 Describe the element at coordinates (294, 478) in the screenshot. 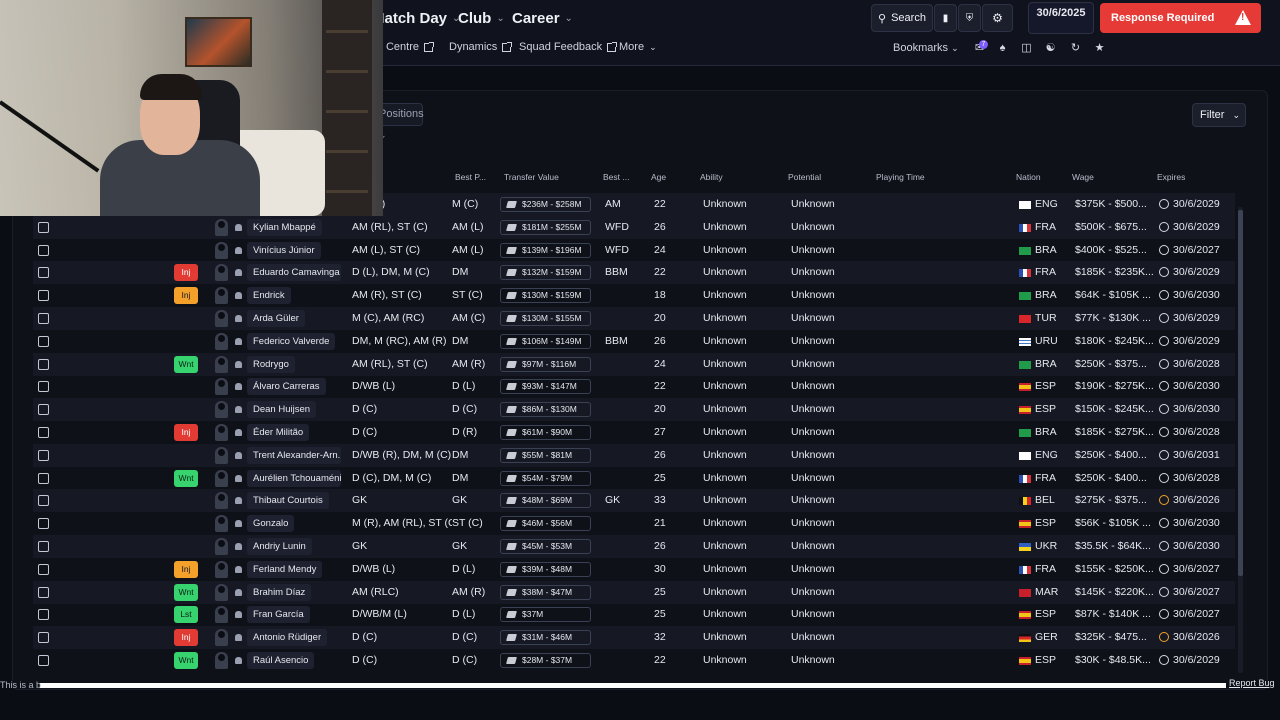

I see `player-name: Aurélien Tchouaméni` at that location.